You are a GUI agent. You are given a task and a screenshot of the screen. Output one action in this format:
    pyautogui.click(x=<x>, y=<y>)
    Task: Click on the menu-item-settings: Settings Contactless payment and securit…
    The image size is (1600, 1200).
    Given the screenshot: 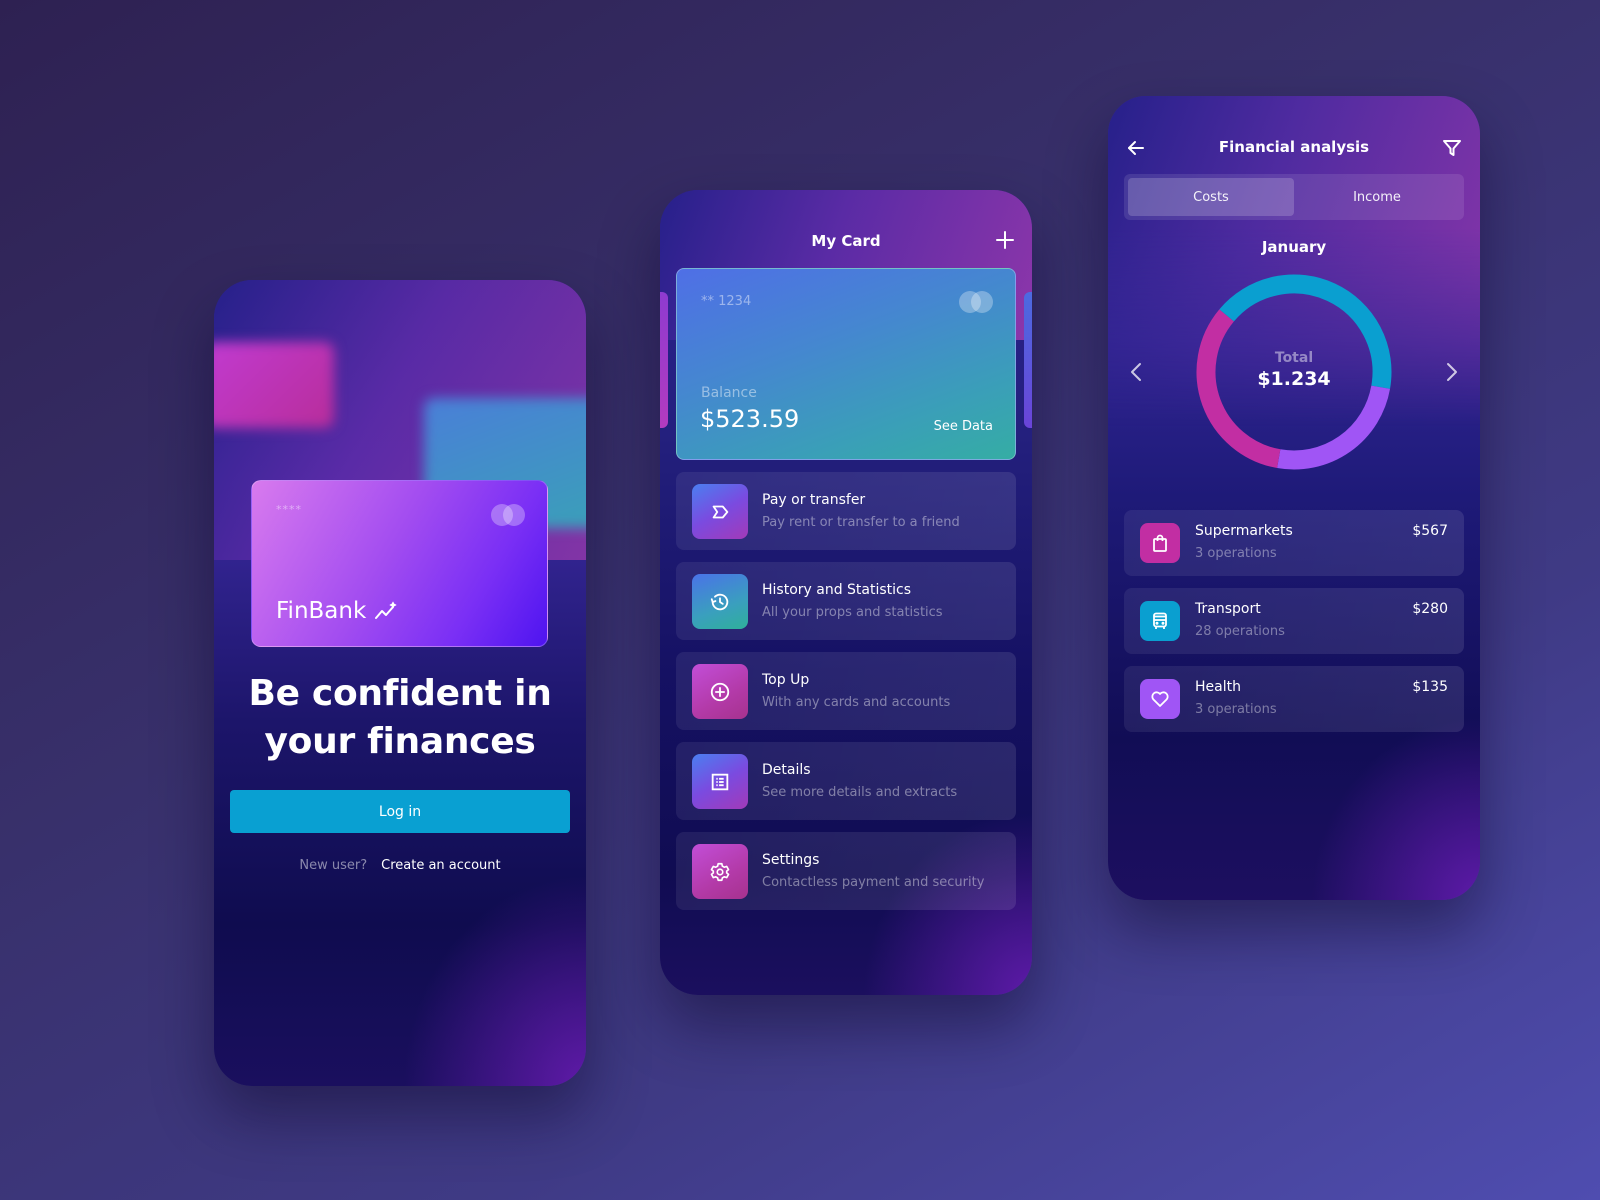 What is the action you would take?
    pyautogui.click(x=846, y=871)
    